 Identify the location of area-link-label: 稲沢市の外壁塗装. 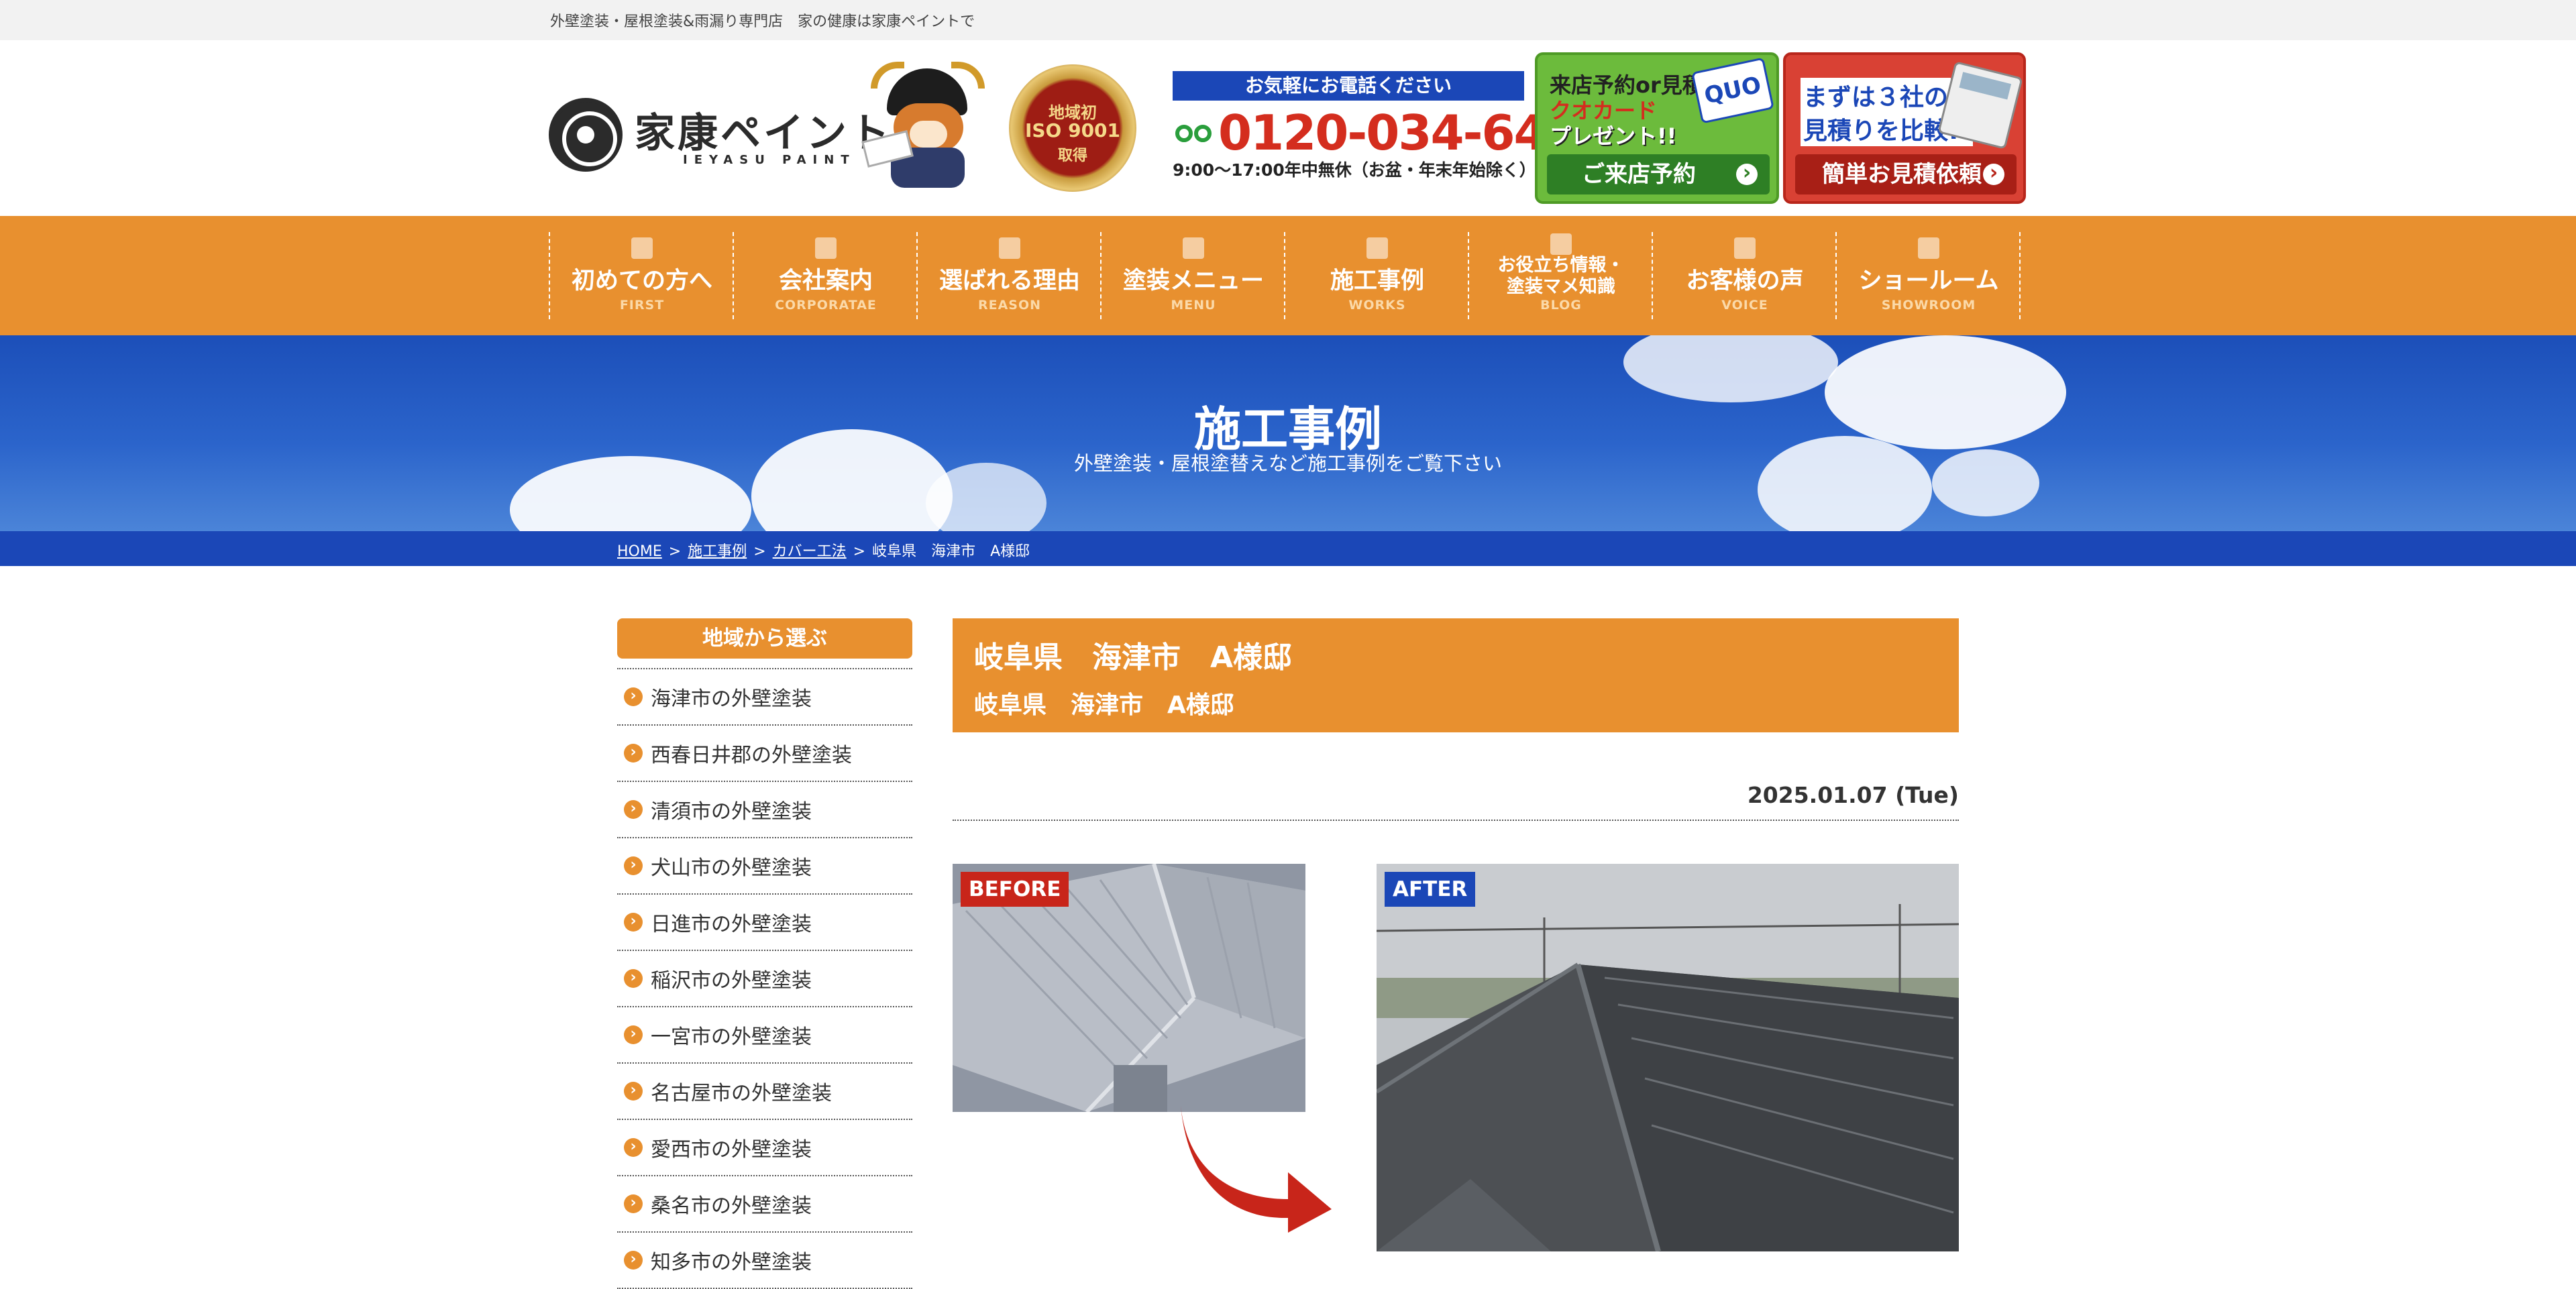
(731, 981).